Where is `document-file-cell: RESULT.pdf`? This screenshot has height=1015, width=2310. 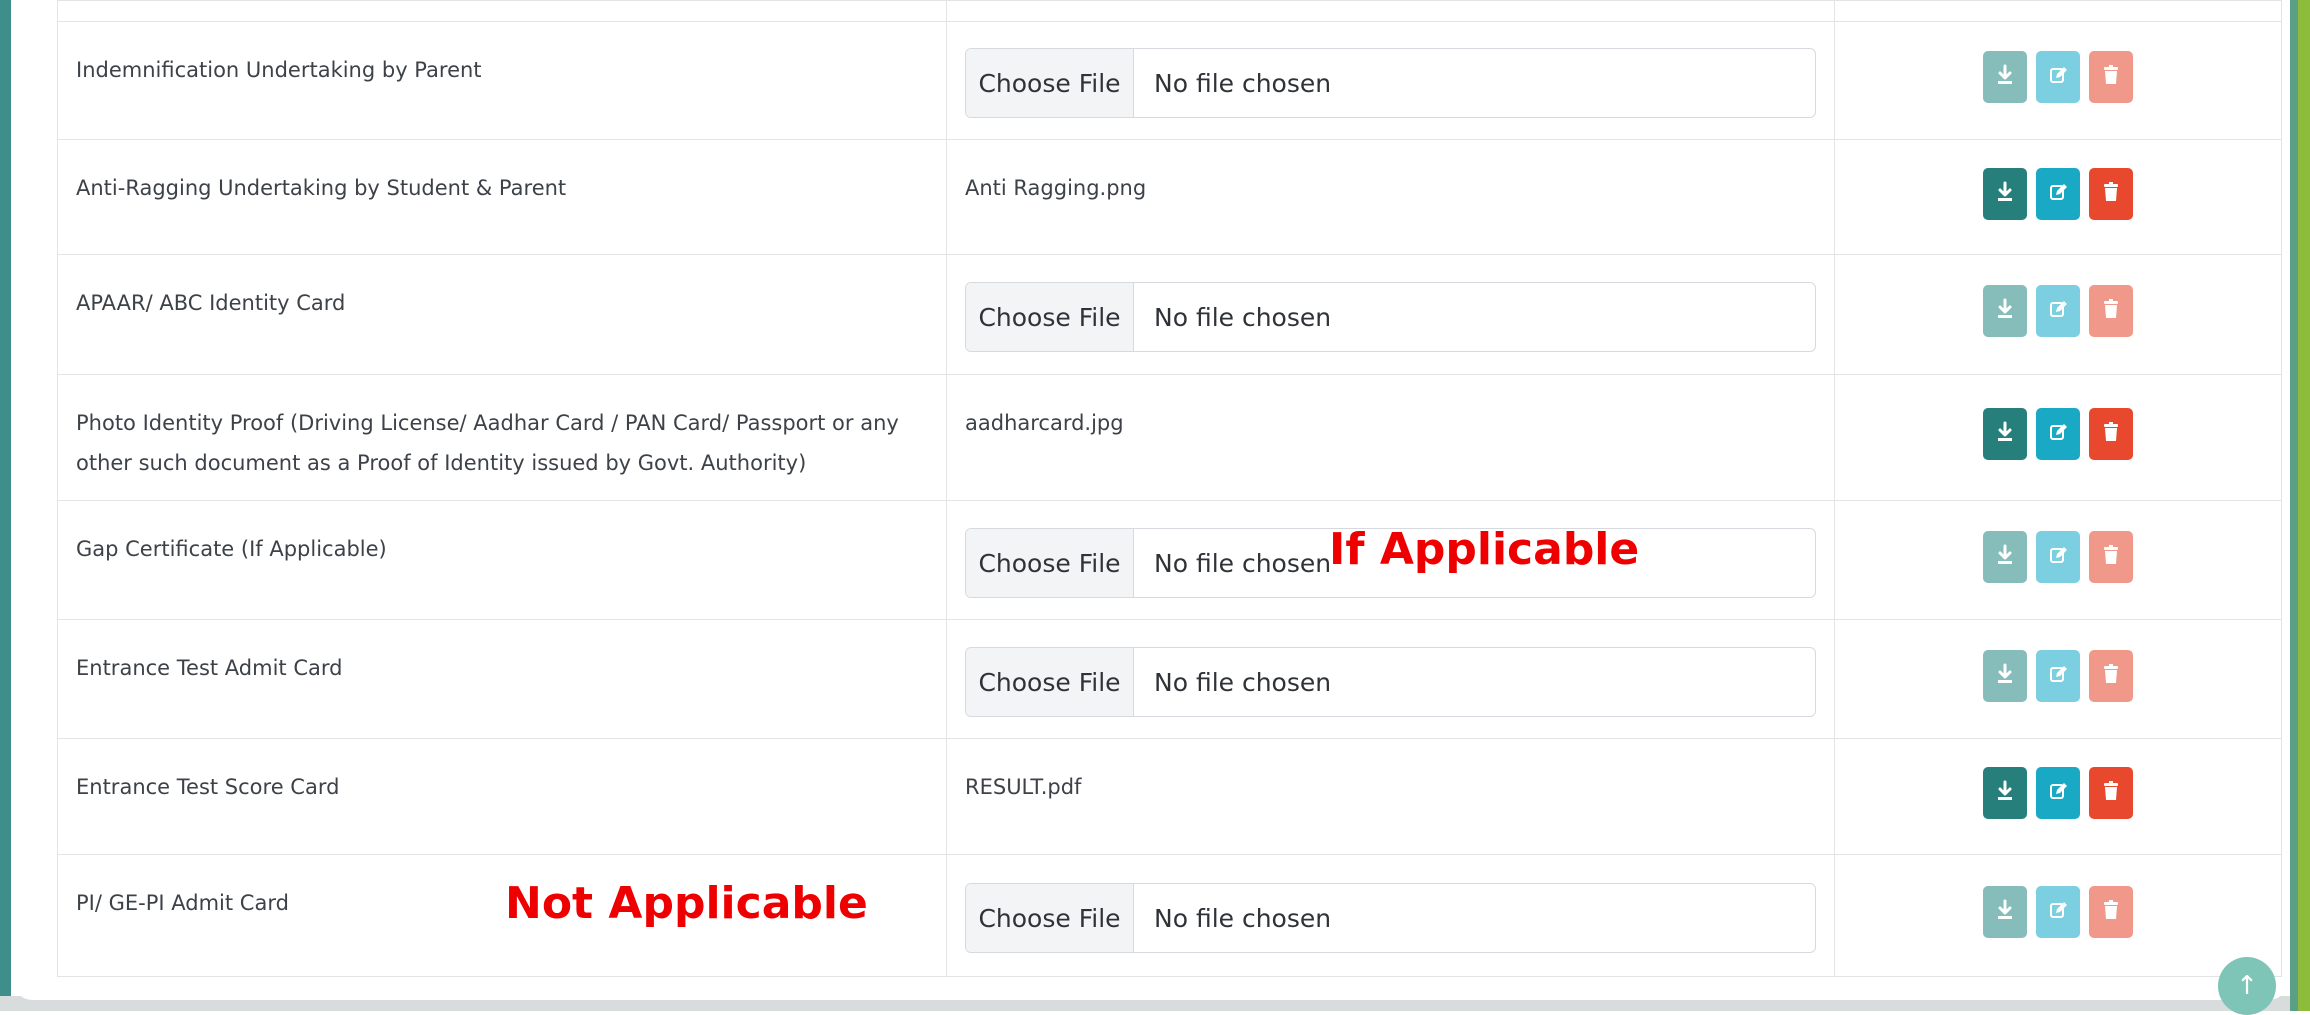
document-file-cell: RESULT.pdf is located at coordinates (1390, 796).